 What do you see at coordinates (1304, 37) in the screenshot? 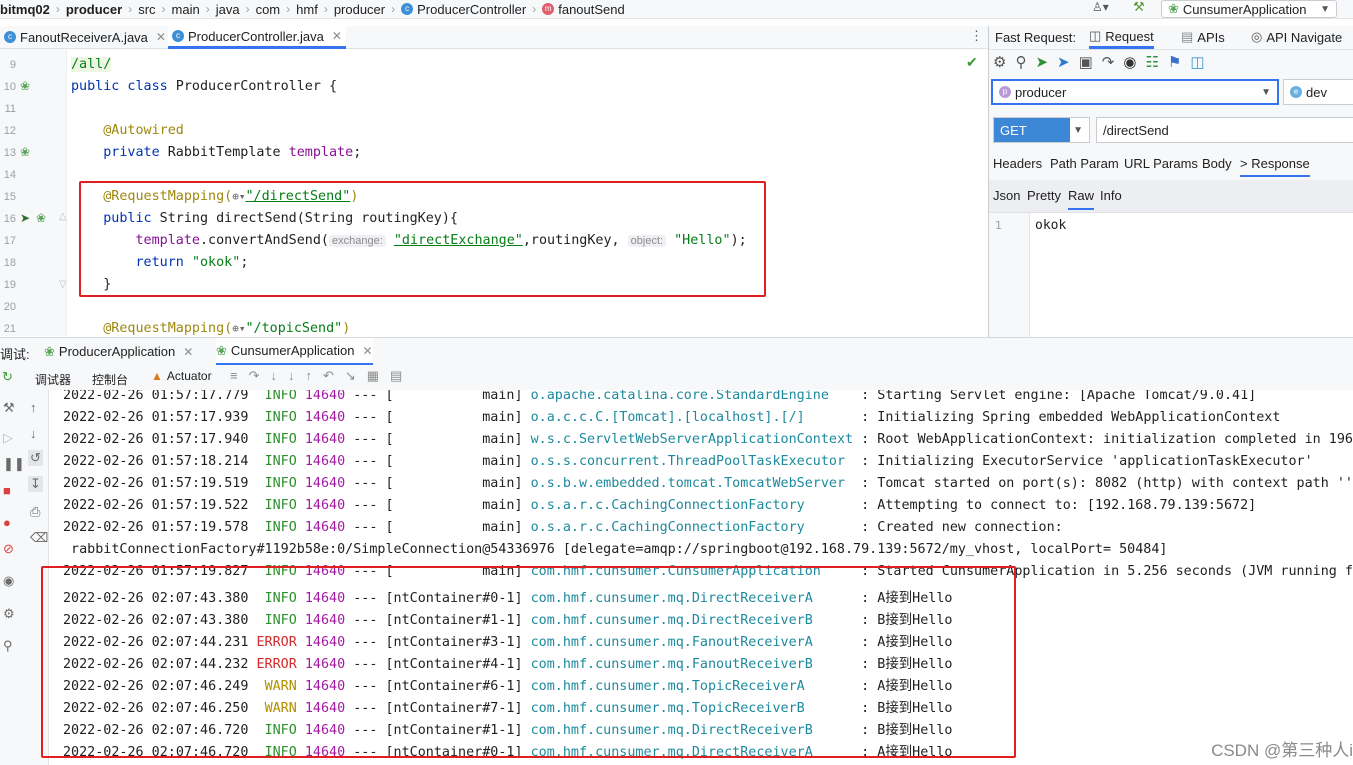
I see `tab-label: API Navigate` at bounding box center [1304, 37].